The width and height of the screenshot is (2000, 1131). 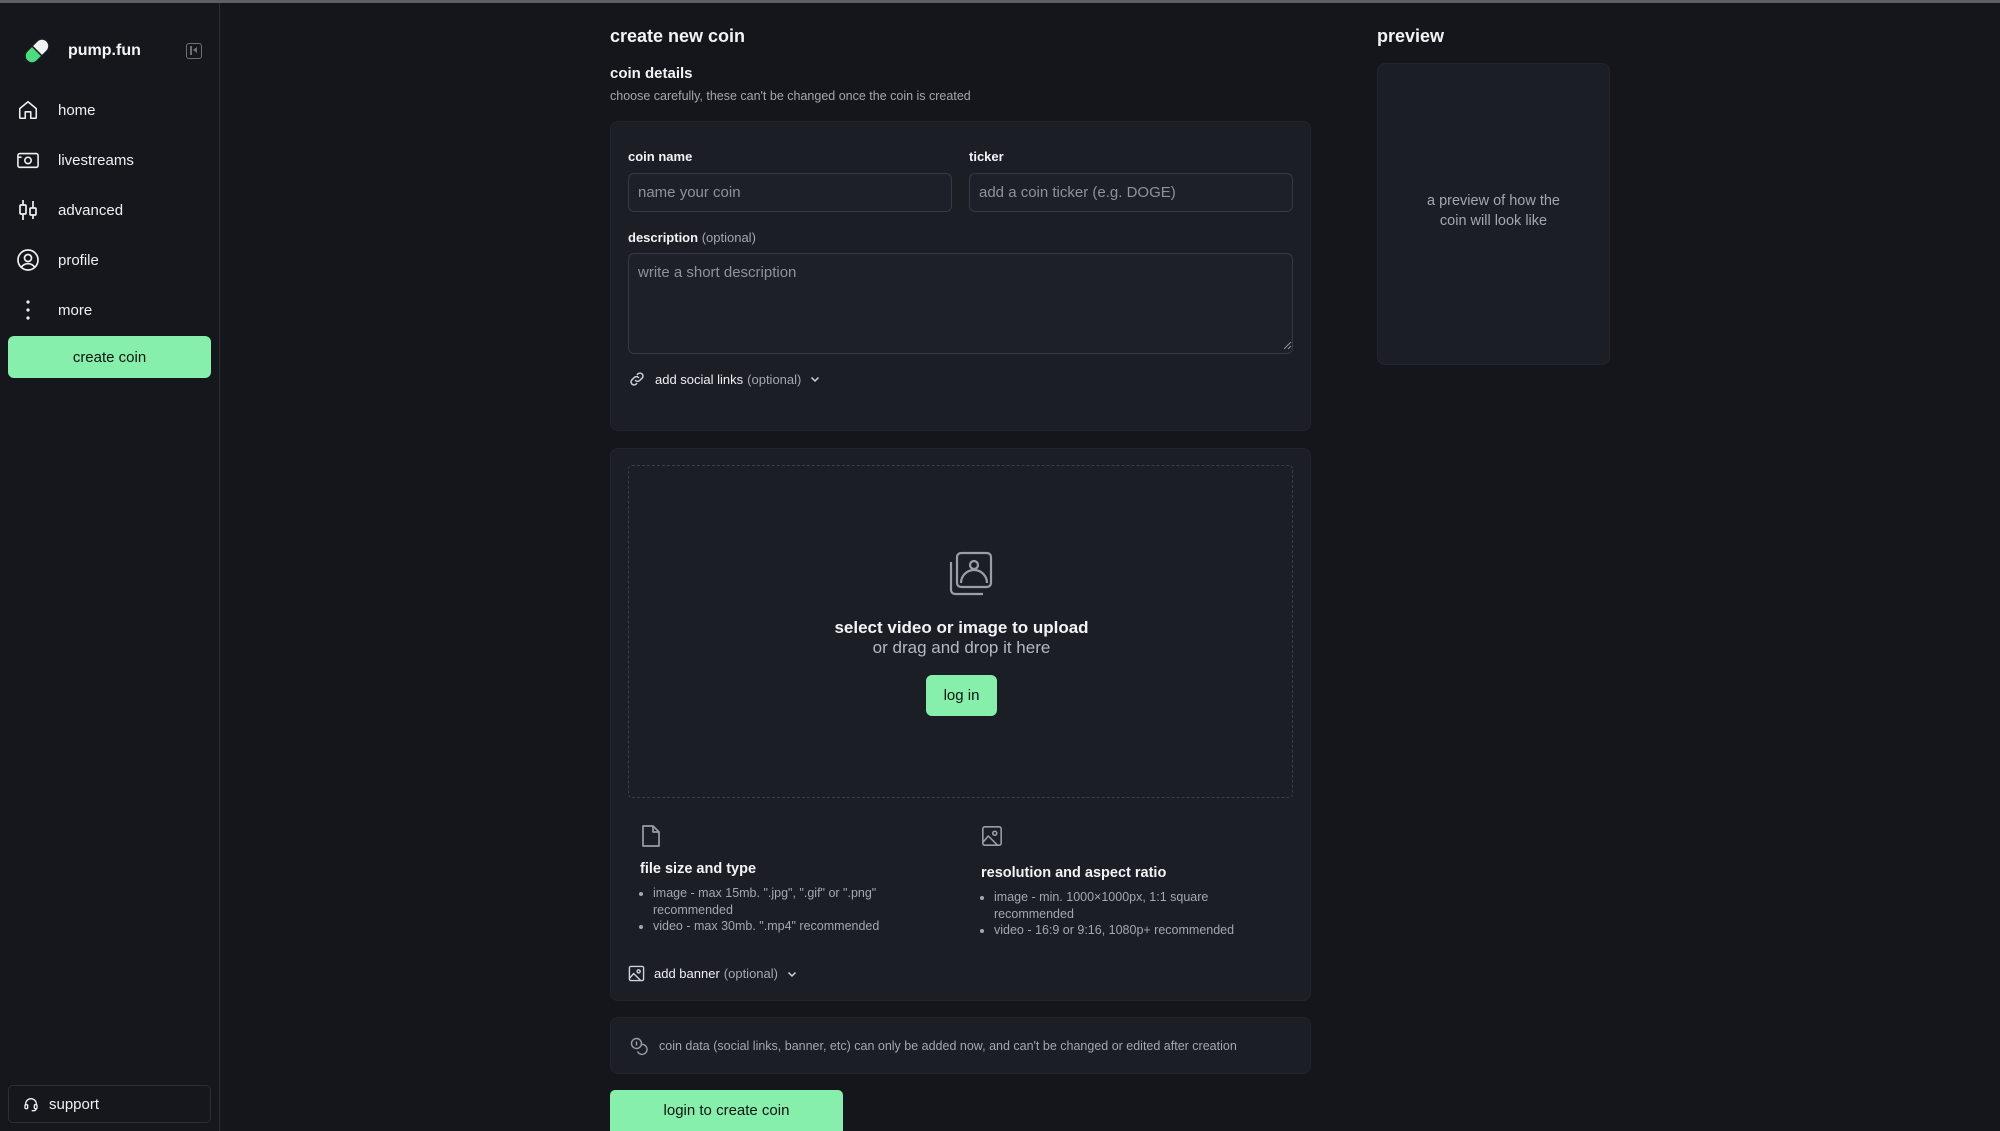 What do you see at coordinates (796, 926) in the screenshot?
I see `list-item: video - max 30mb. ".mp4" recommended` at bounding box center [796, 926].